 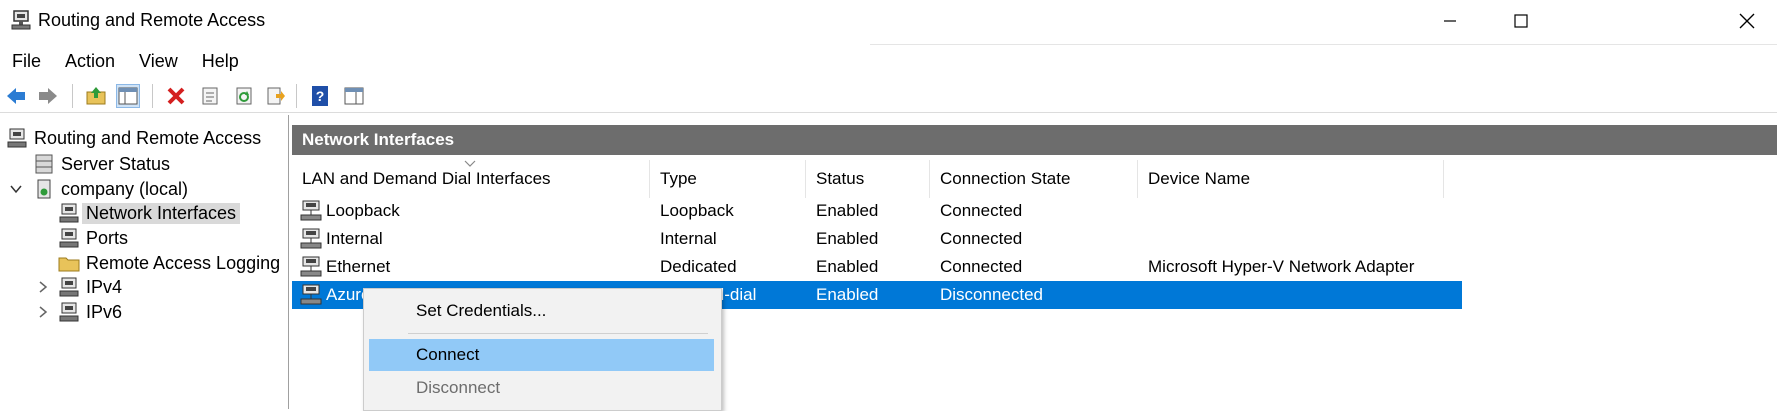 I want to click on ports-icon, so click(x=69, y=238).